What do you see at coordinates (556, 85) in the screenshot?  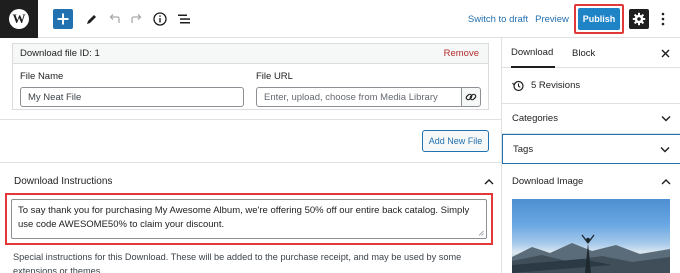 I see `revisions-label: 5 Revisions` at bounding box center [556, 85].